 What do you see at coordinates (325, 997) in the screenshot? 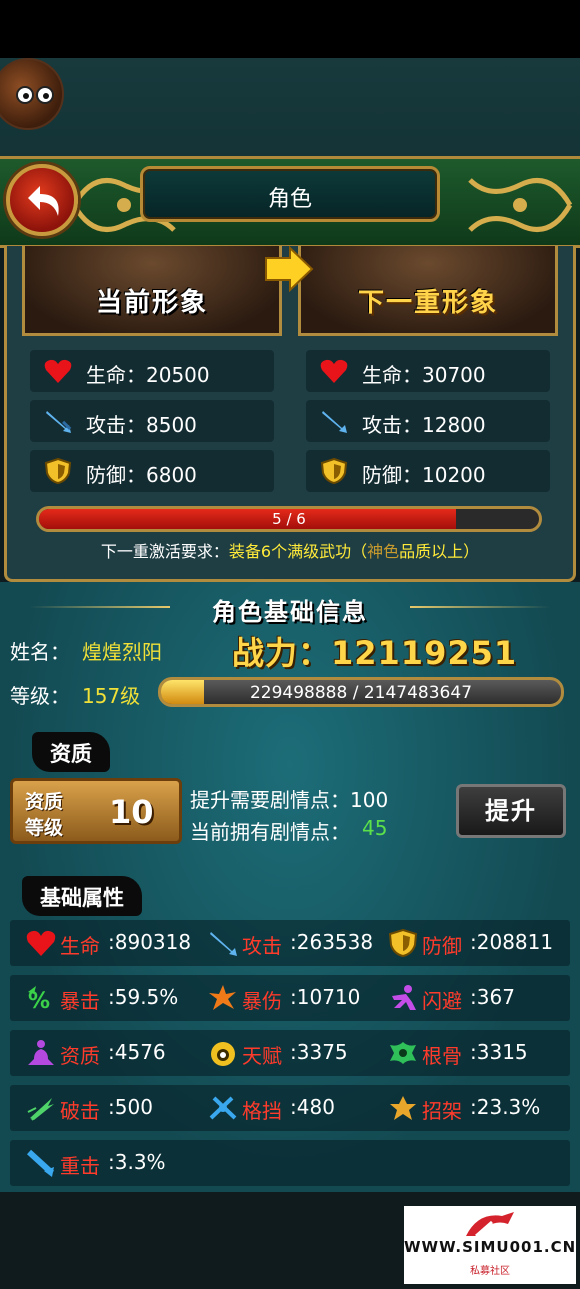
I see `attr-value: :10710` at bounding box center [325, 997].